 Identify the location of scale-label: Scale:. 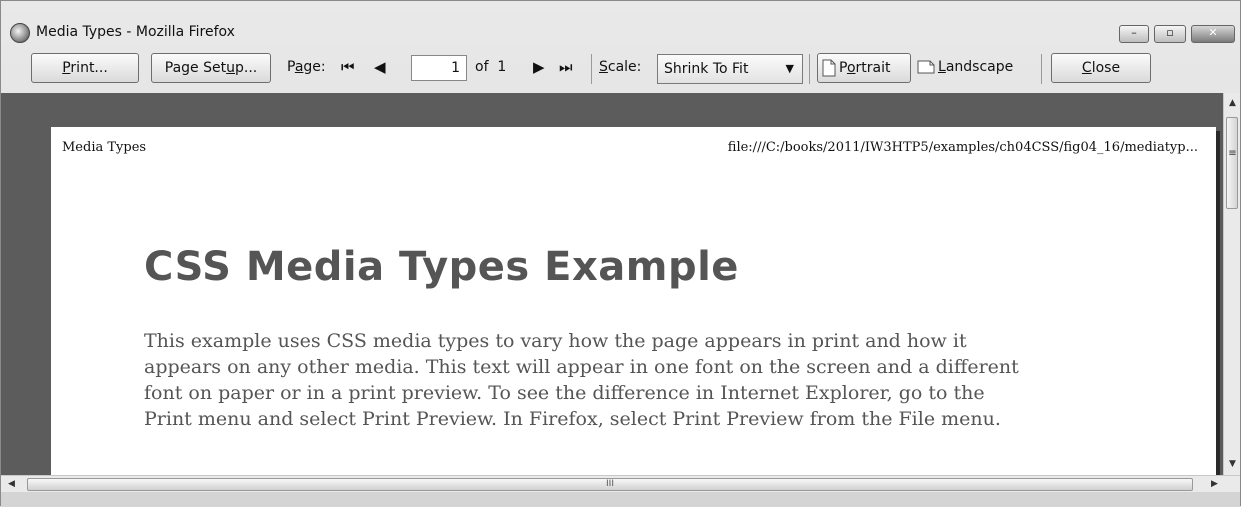
(620, 67).